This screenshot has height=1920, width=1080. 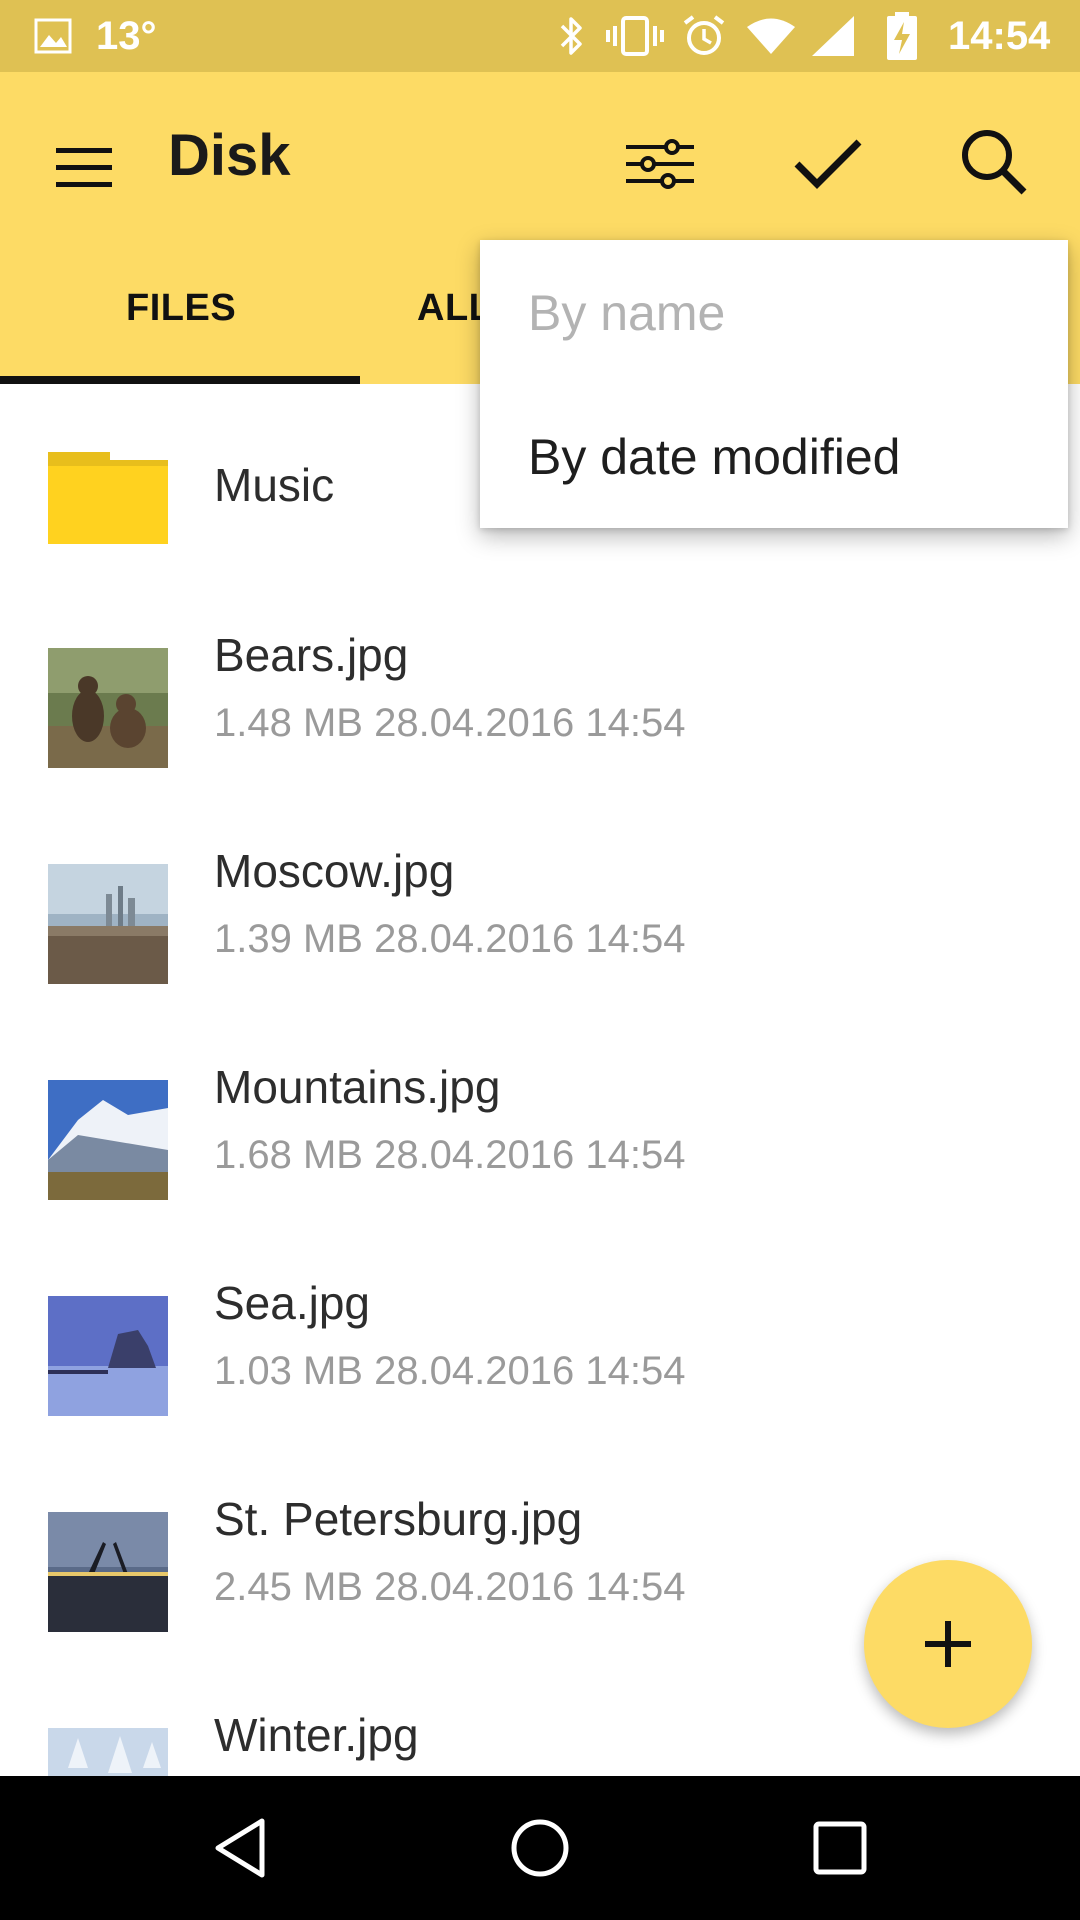 What do you see at coordinates (450, 1587) in the screenshot?
I see `file-meta: 2.45 MB 28.04.2016 14:54` at bounding box center [450, 1587].